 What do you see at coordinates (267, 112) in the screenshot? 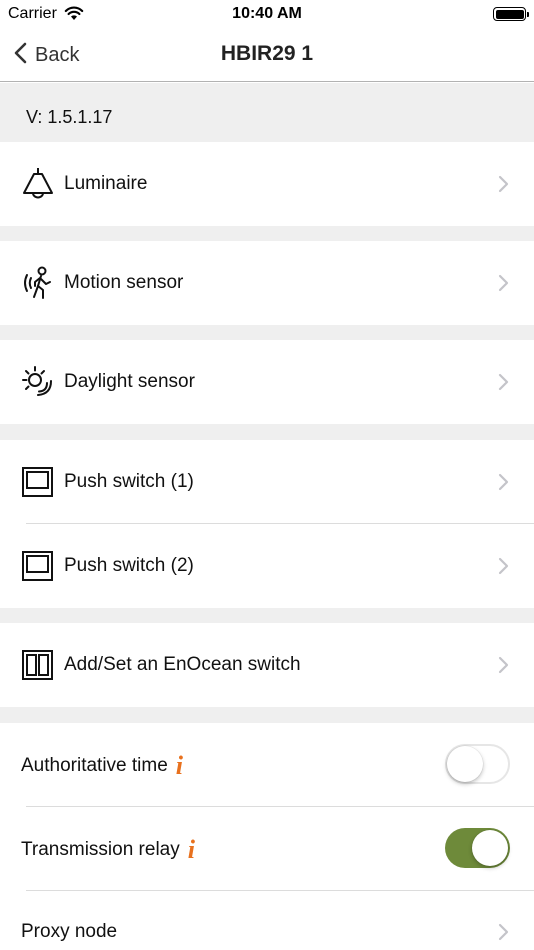
I see `version-header: V: 1.5.1.17` at bounding box center [267, 112].